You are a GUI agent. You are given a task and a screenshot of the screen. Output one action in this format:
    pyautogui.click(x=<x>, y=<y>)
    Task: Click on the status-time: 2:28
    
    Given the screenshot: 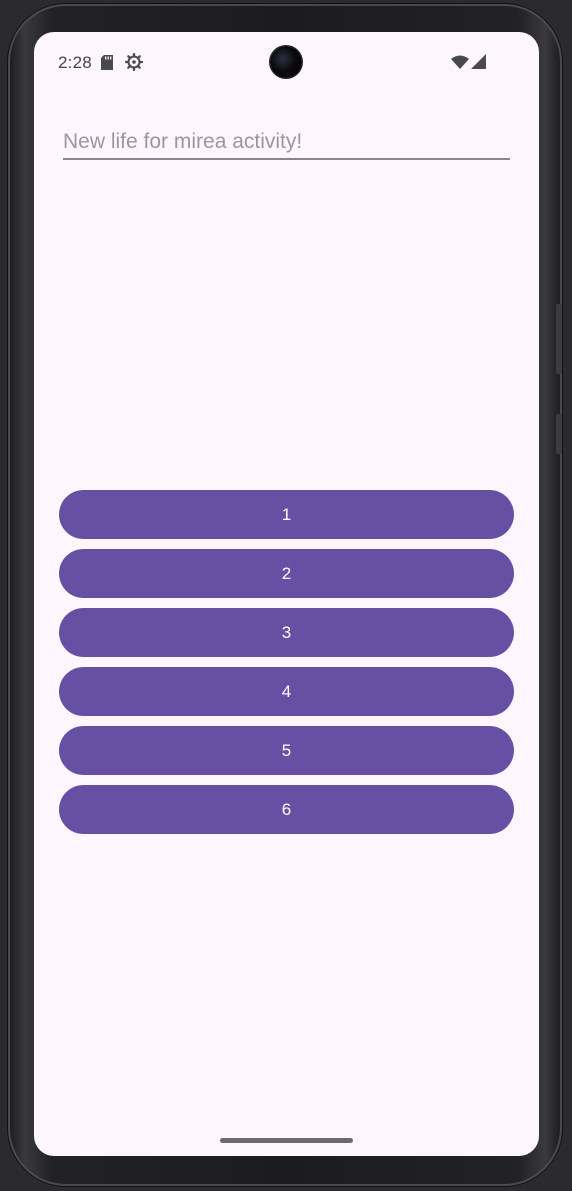 What is the action you would take?
    pyautogui.click(x=75, y=62)
    